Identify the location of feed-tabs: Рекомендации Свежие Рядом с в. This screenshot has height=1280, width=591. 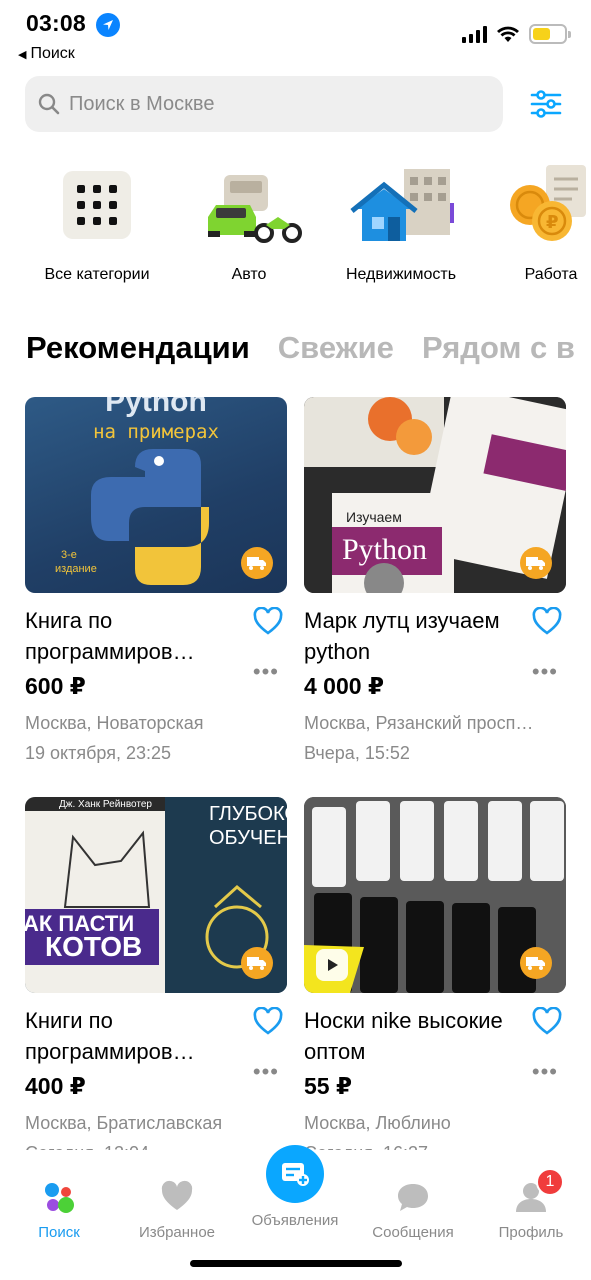
(300, 348).